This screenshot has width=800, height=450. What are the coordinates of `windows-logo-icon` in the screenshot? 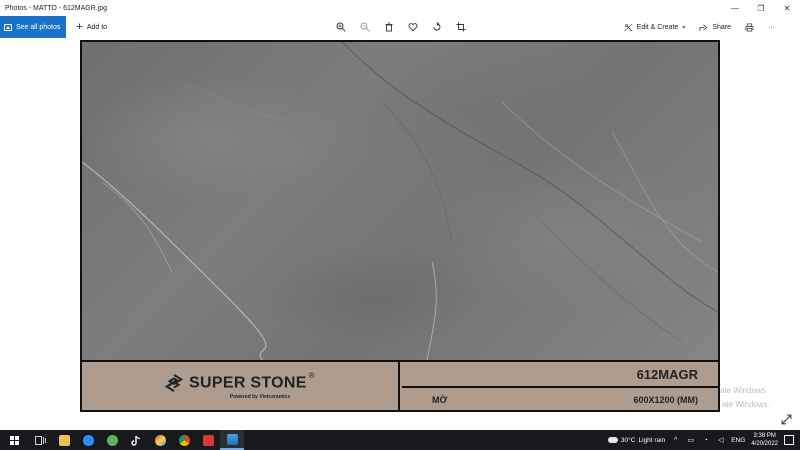 It's located at (14, 440).